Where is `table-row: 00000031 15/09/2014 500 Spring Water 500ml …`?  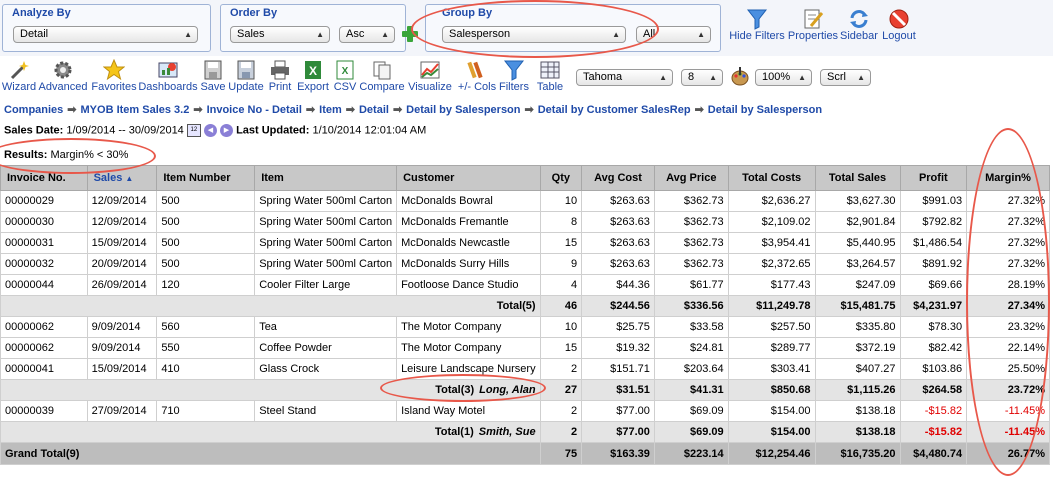 table-row: 00000031 15/09/2014 500 Spring Water 500ml … is located at coordinates (525, 243).